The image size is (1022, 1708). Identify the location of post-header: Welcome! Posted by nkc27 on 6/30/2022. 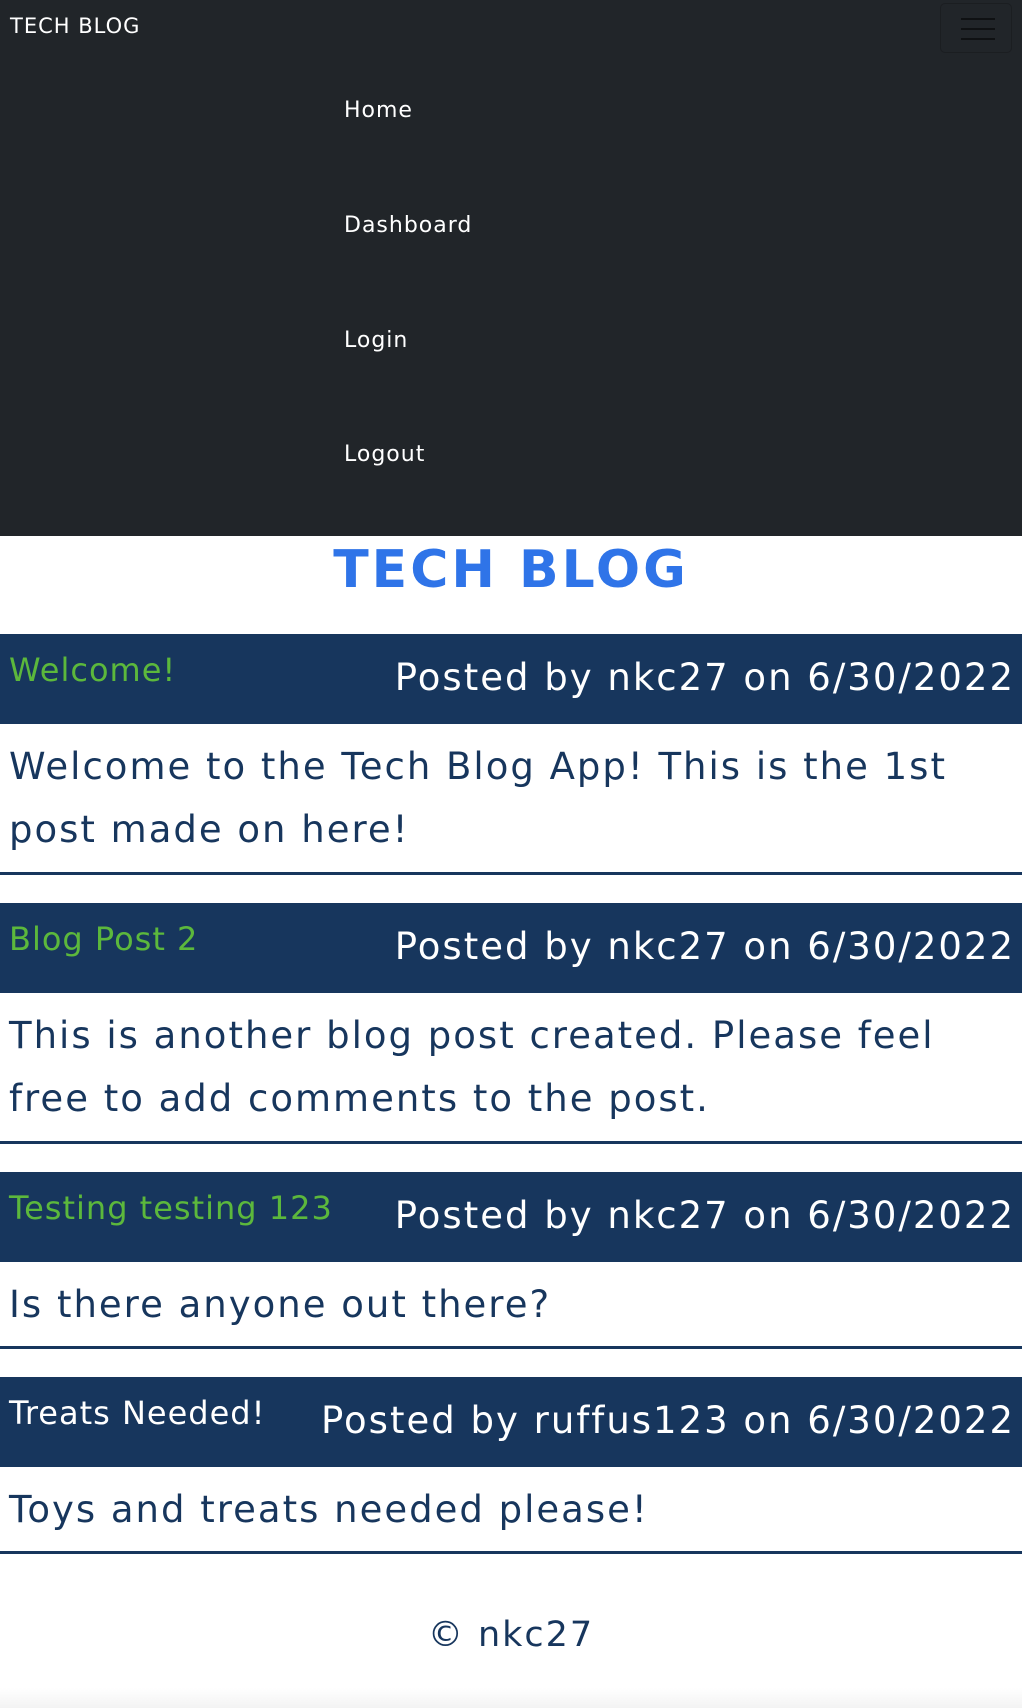
(511, 679).